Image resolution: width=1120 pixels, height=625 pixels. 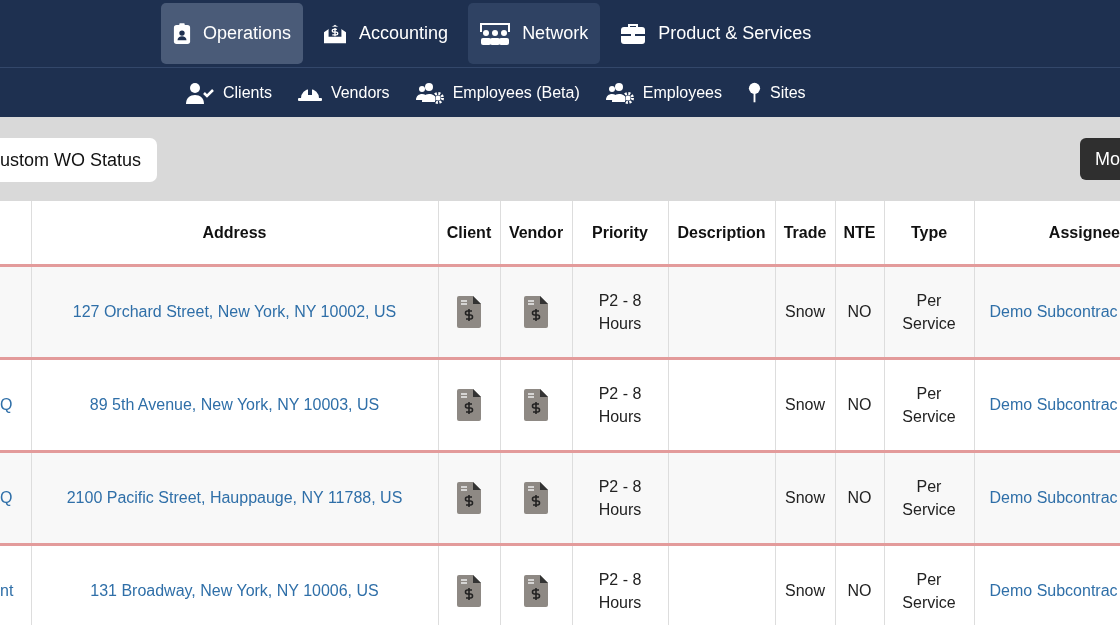 What do you see at coordinates (229, 92) in the screenshot?
I see `subnav-link: Clients` at bounding box center [229, 92].